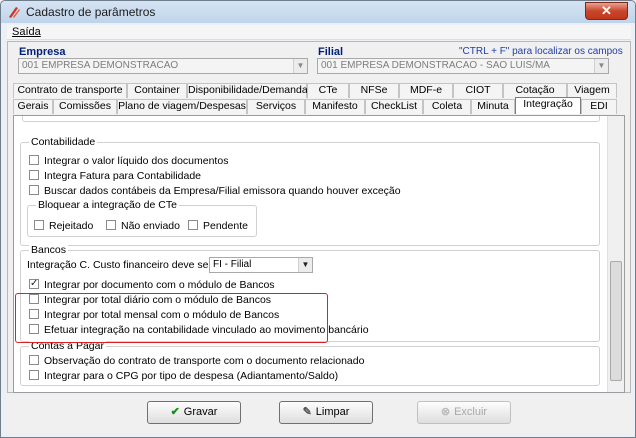 The height and width of the screenshot is (438, 636). What do you see at coordinates (331, 52) in the screenshot?
I see `filial-label: Filial` at bounding box center [331, 52].